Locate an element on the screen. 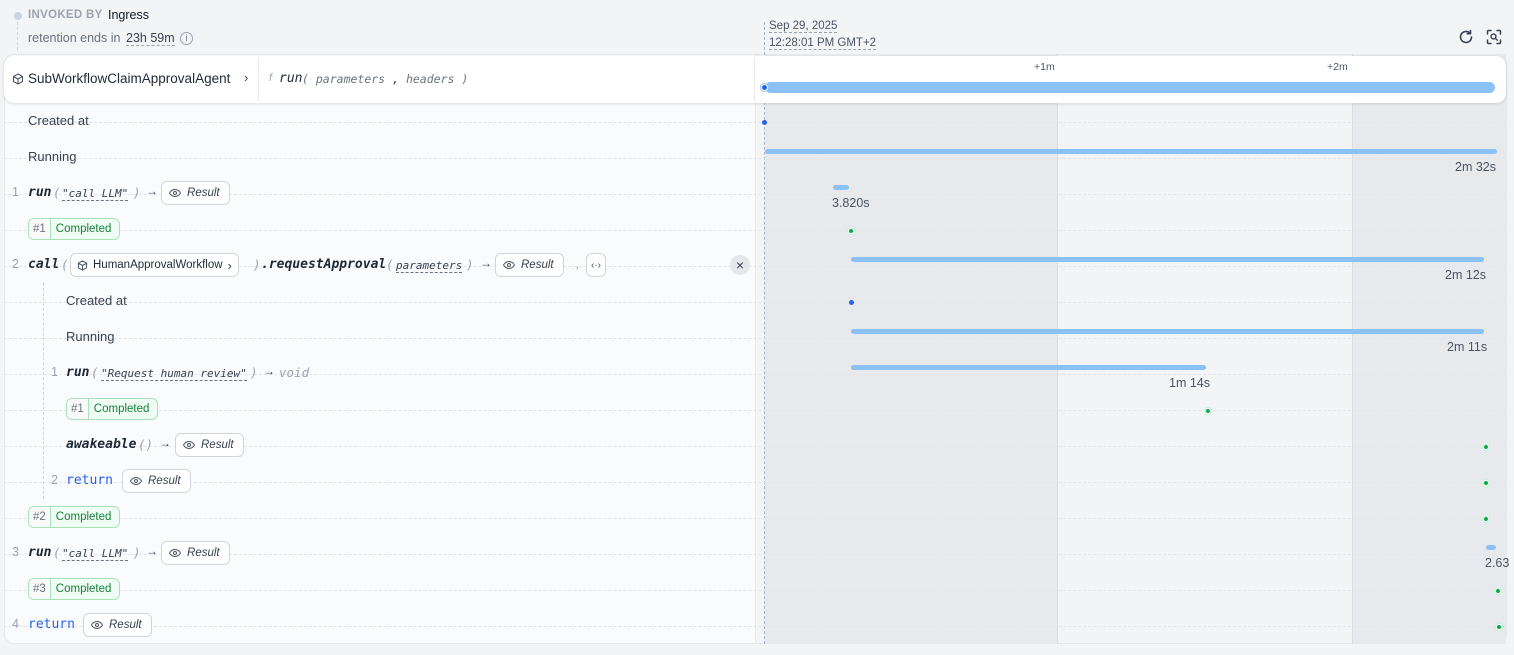  step3-span-bar is located at coordinates (1491, 547).